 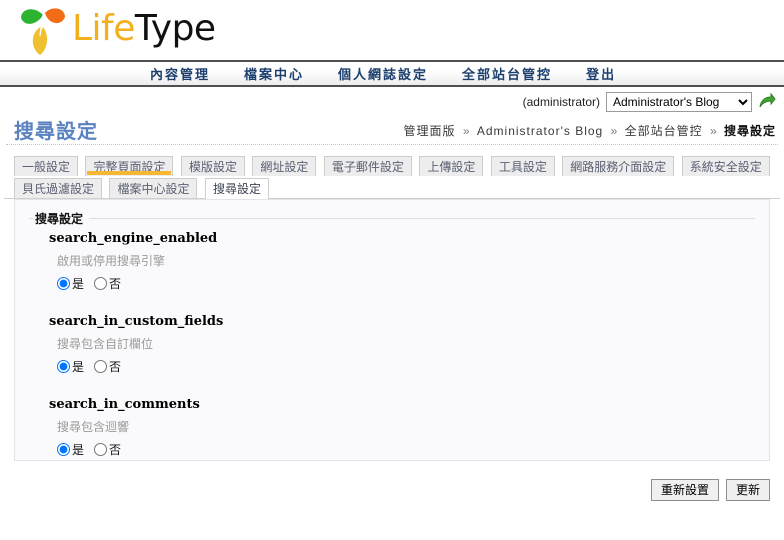 What do you see at coordinates (383, 73) in the screenshot?
I see `nav-item-blog-settings: 個人網誌設定` at bounding box center [383, 73].